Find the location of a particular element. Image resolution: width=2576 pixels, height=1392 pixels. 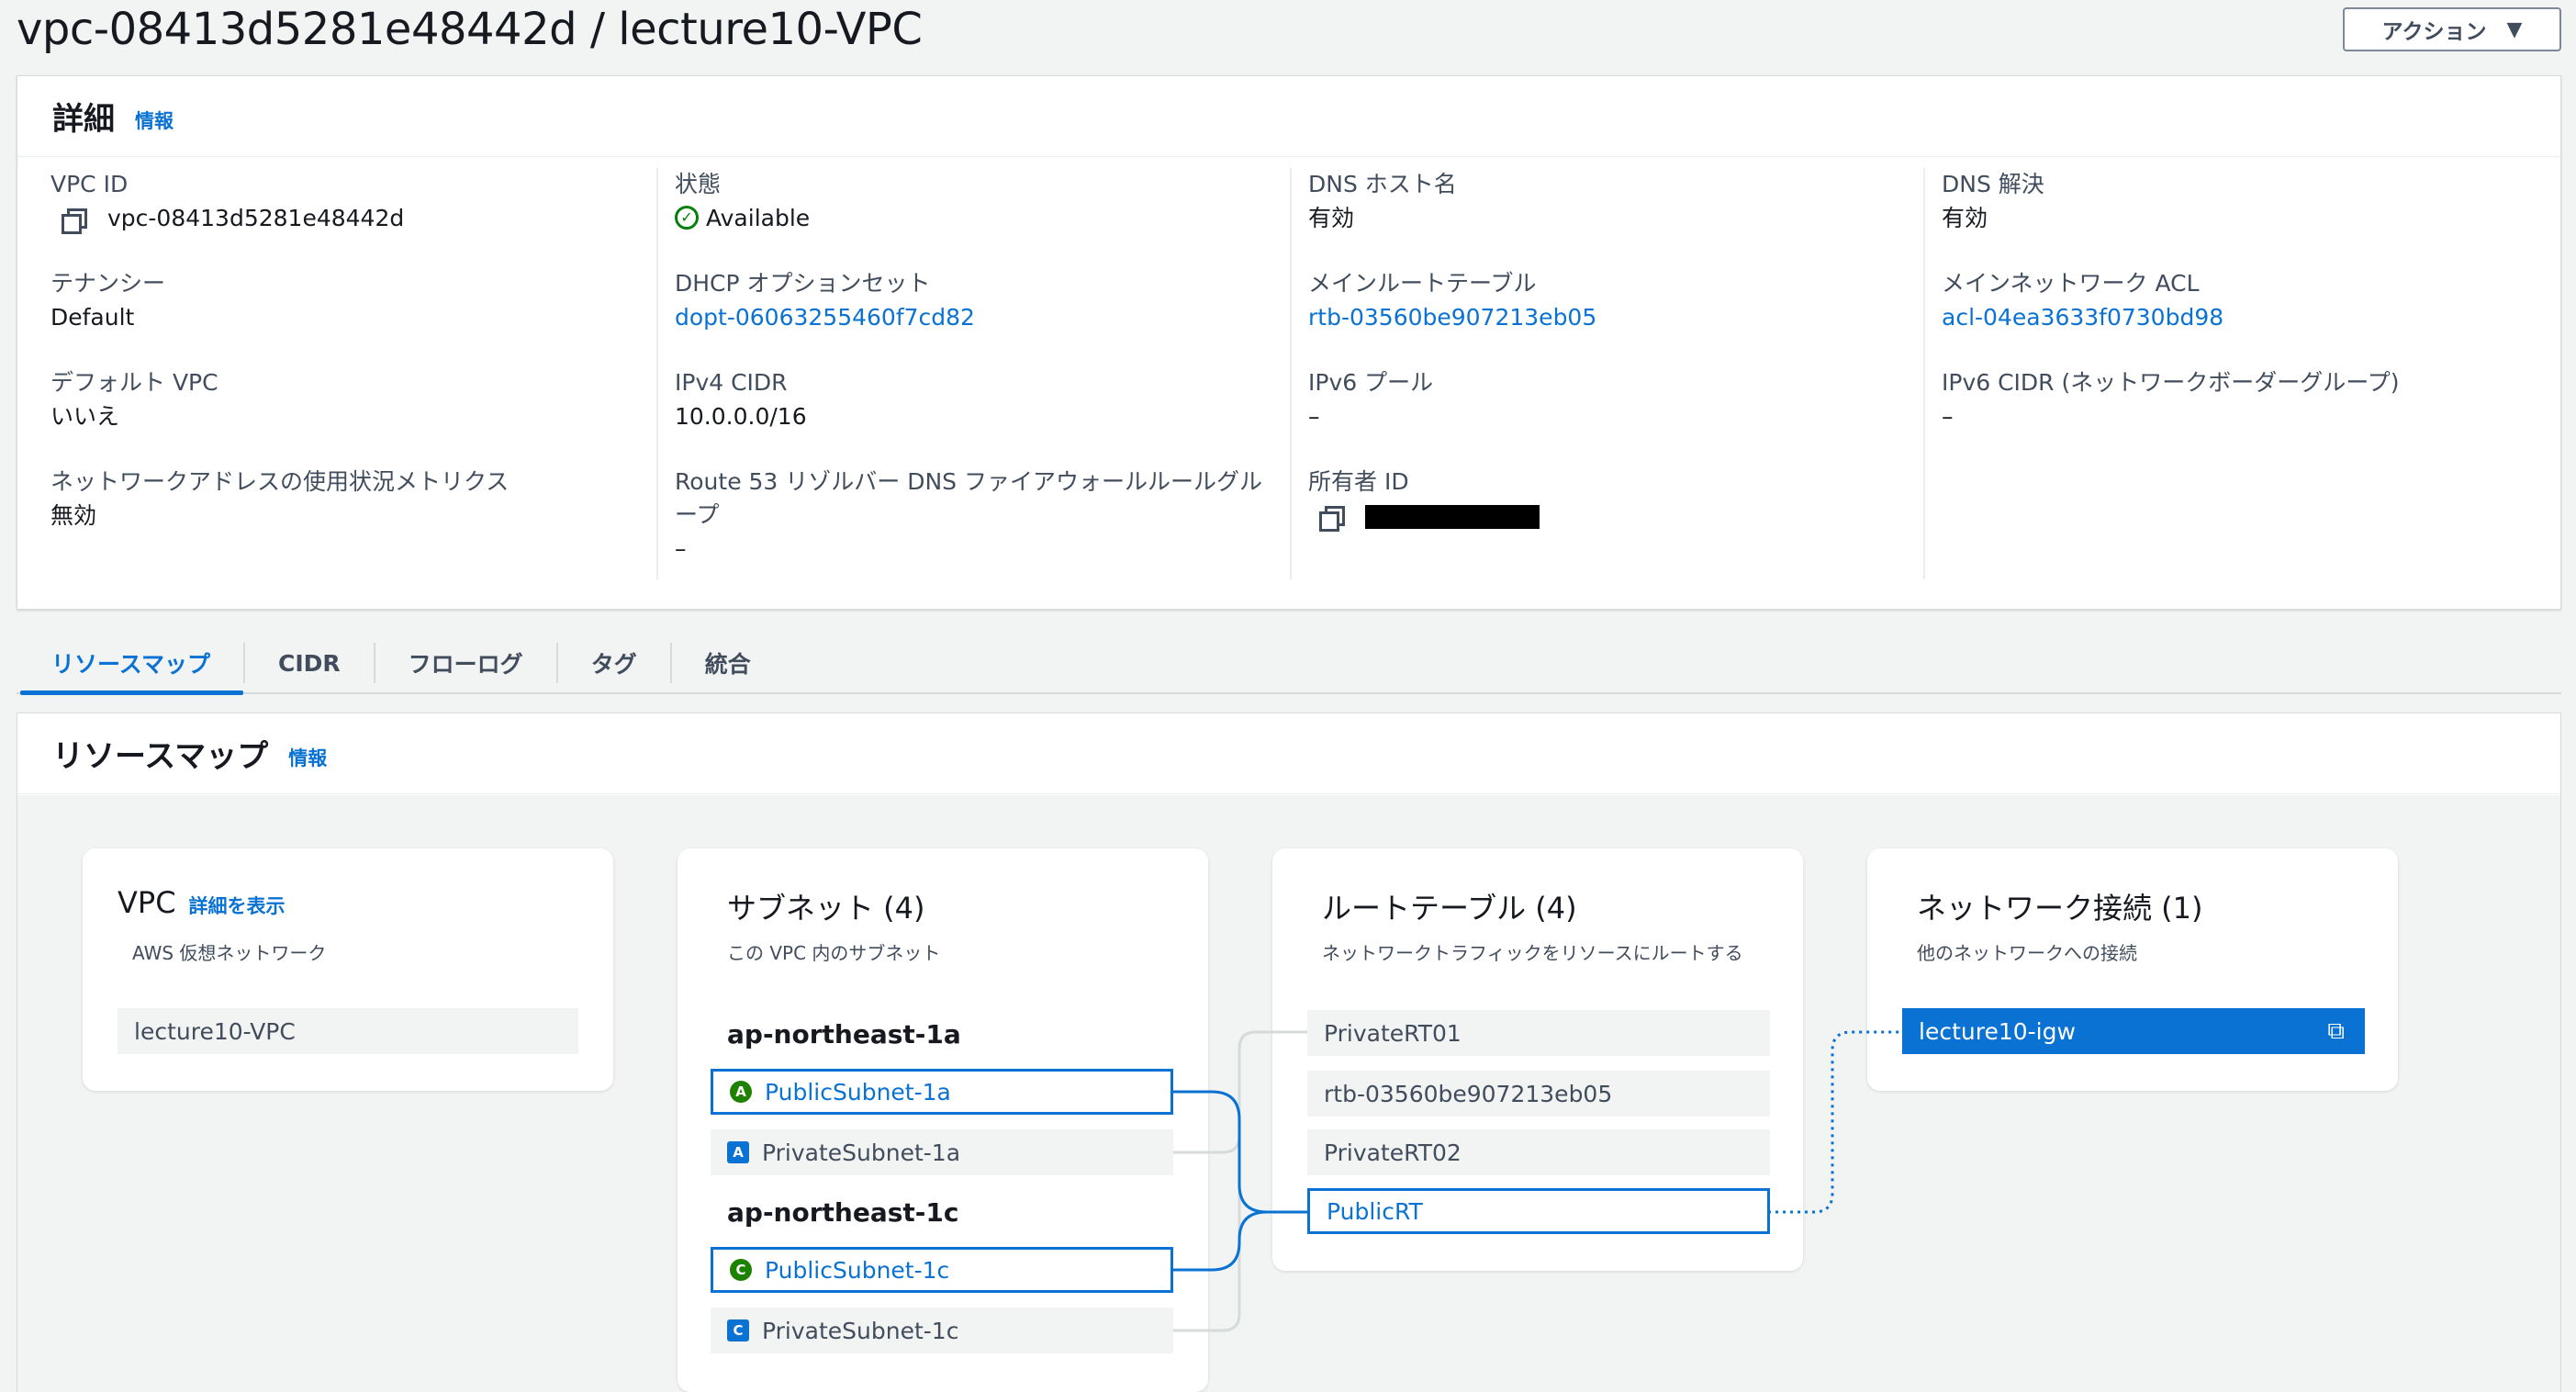

actions-button: アクション ▼ is located at coordinates (2452, 29).